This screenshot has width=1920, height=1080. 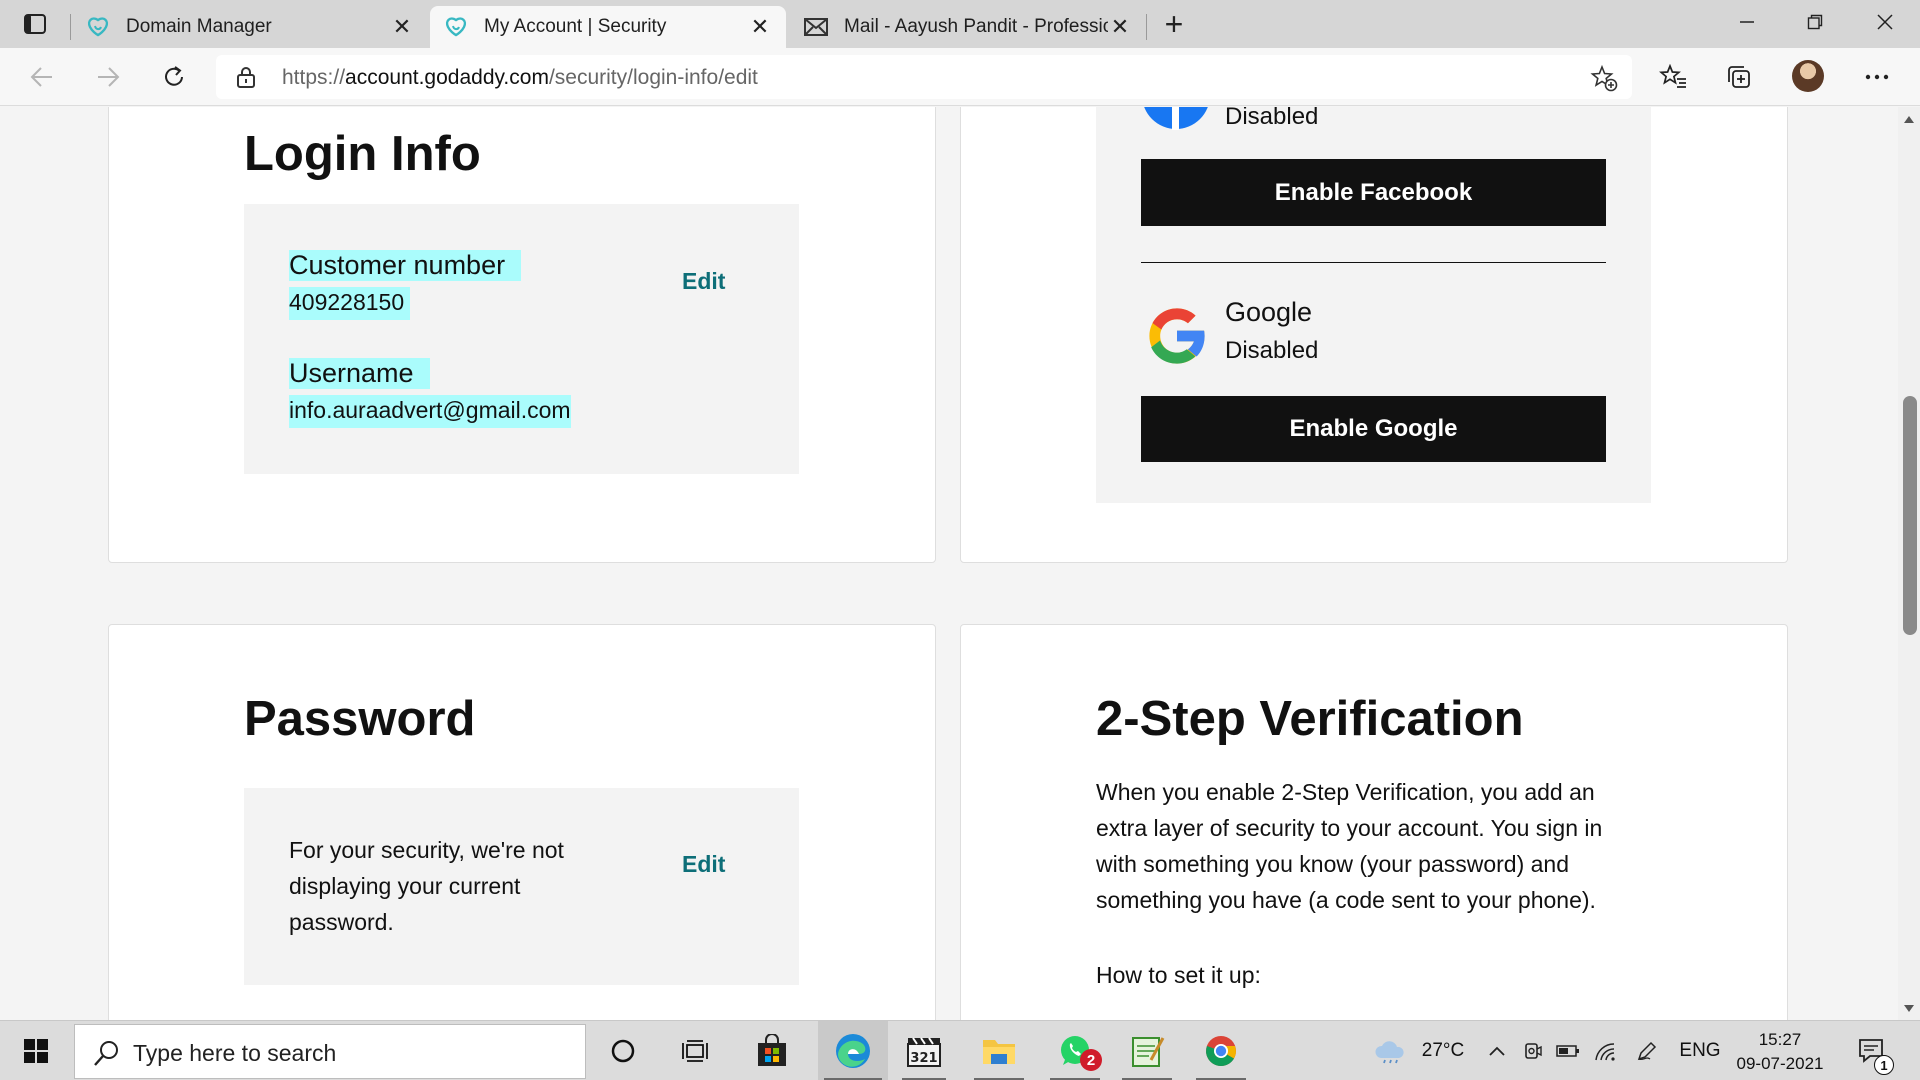 What do you see at coordinates (1909, 119) in the screenshot?
I see `scroll-up-icon` at bounding box center [1909, 119].